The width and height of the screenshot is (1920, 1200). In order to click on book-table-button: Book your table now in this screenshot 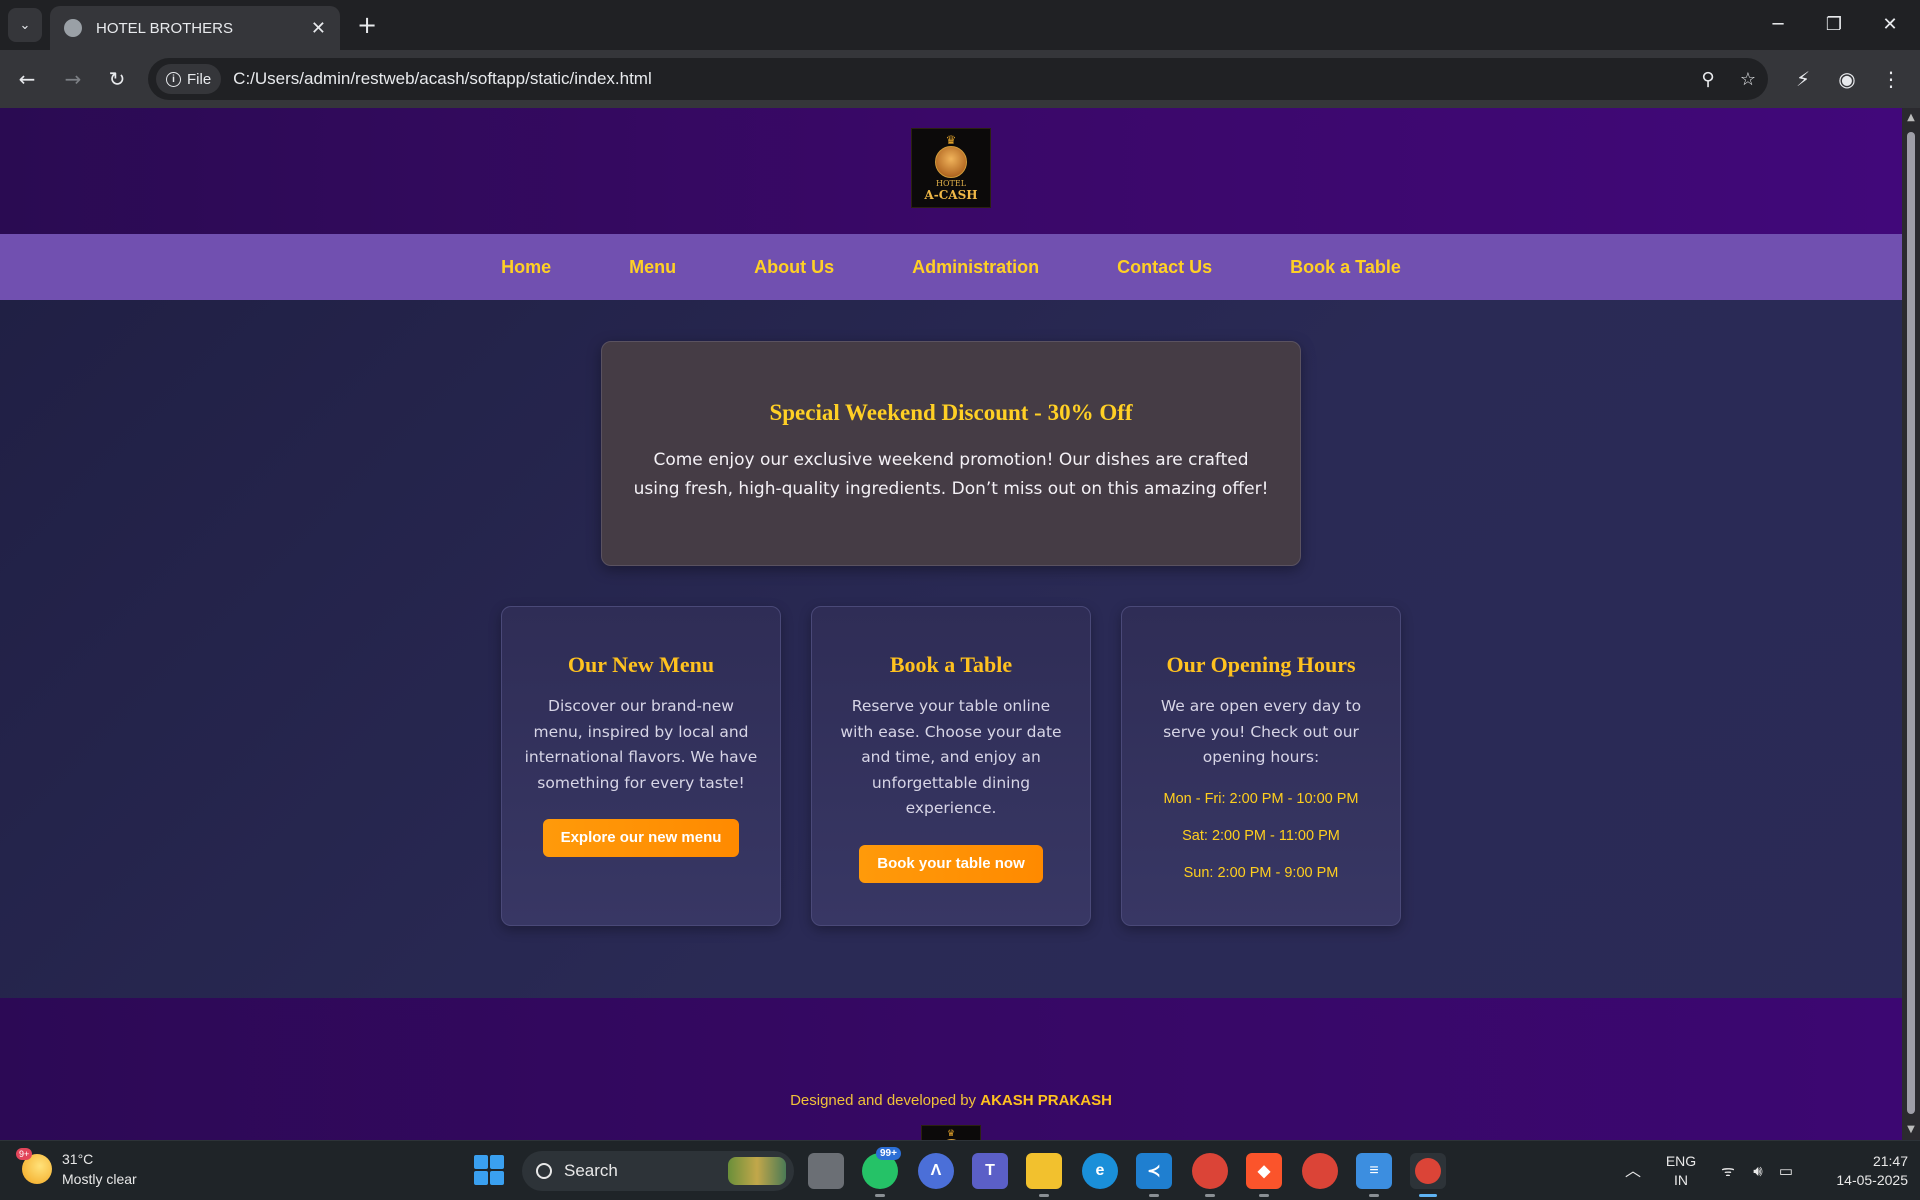, I will do `click(951, 863)`.